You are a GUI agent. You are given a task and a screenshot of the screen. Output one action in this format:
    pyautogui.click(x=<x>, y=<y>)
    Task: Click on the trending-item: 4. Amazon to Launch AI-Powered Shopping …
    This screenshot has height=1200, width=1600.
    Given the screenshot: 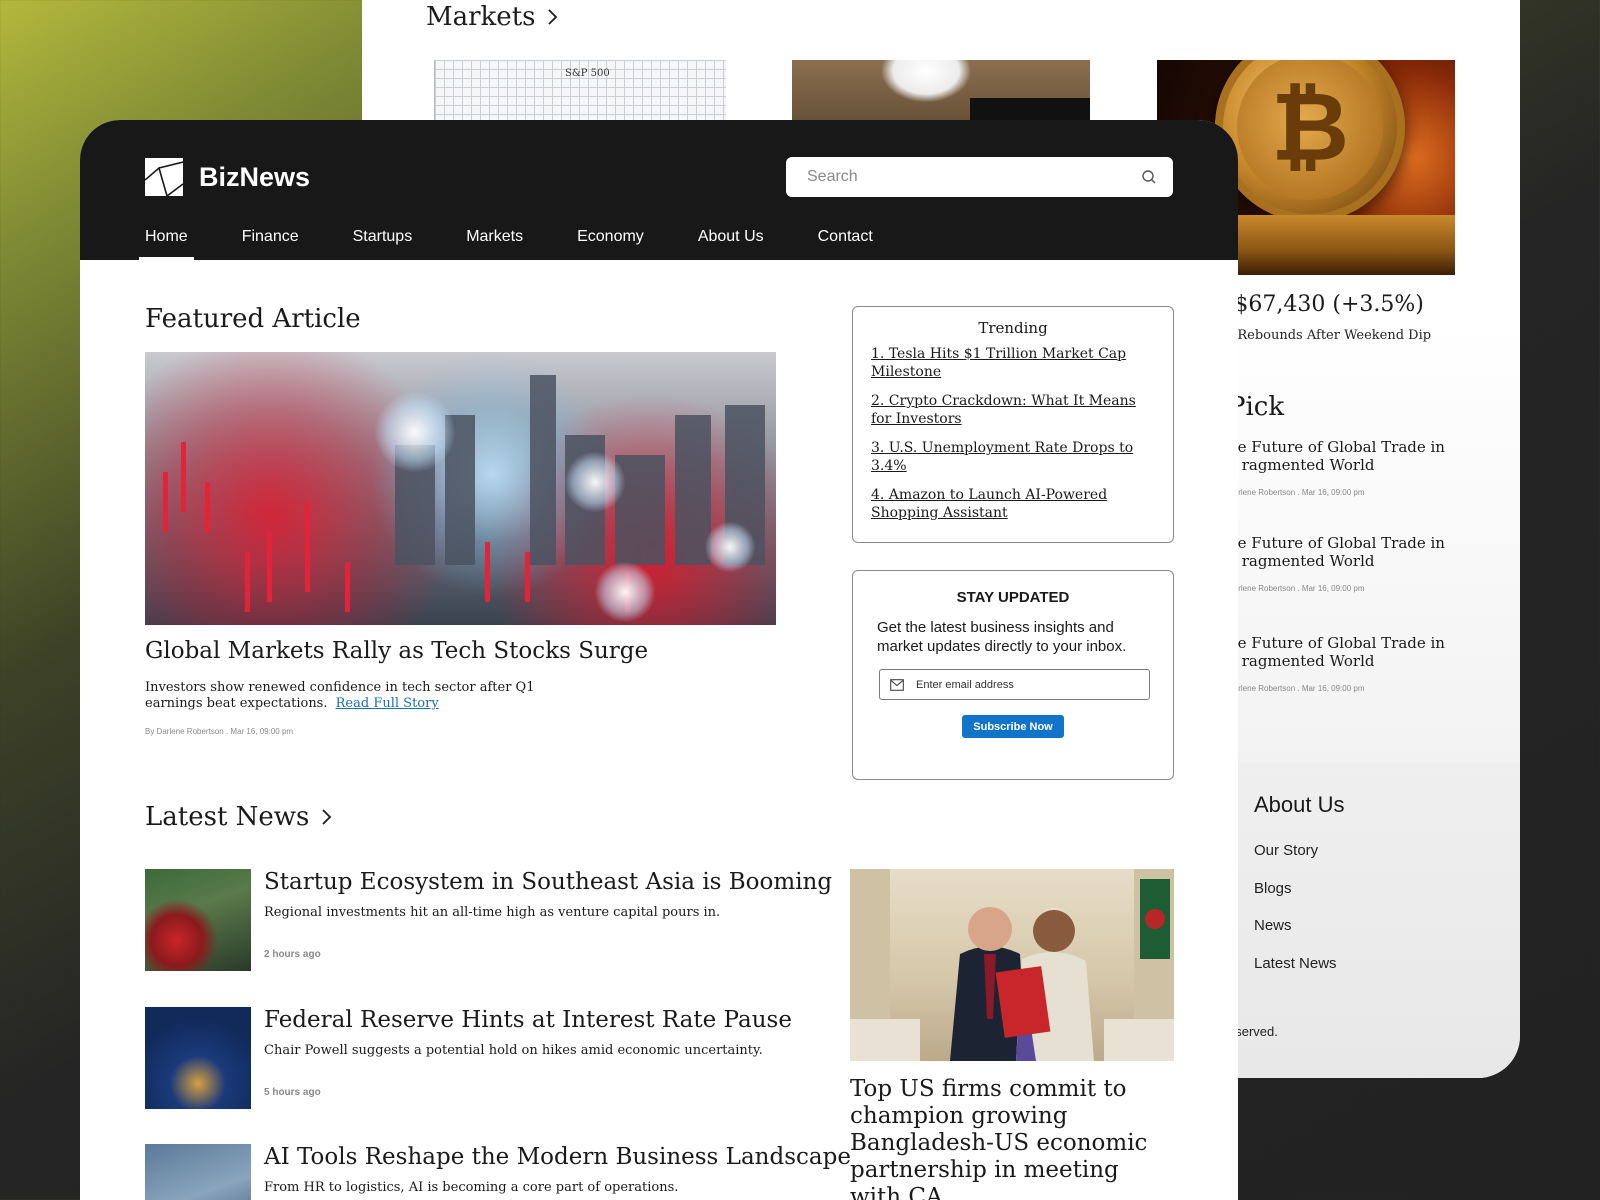 What is the action you would take?
    pyautogui.click(x=1013, y=504)
    